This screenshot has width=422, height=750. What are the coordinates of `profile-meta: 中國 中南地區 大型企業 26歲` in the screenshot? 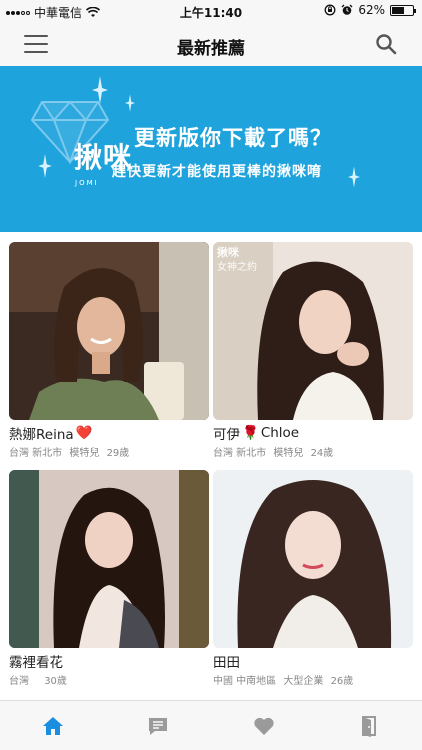 It's located at (313, 679).